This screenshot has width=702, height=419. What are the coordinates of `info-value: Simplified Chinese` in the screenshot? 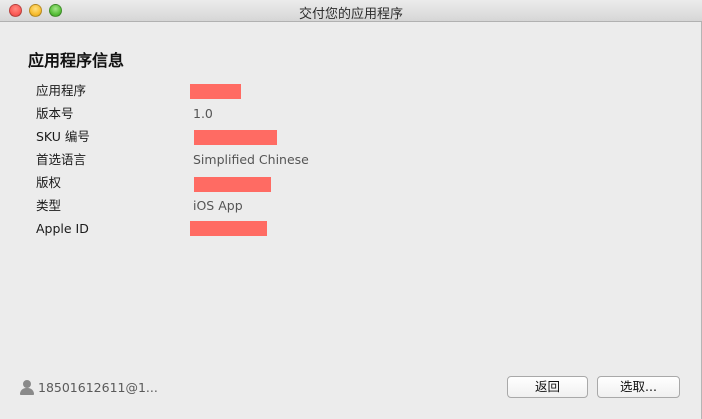 It's located at (251, 159).